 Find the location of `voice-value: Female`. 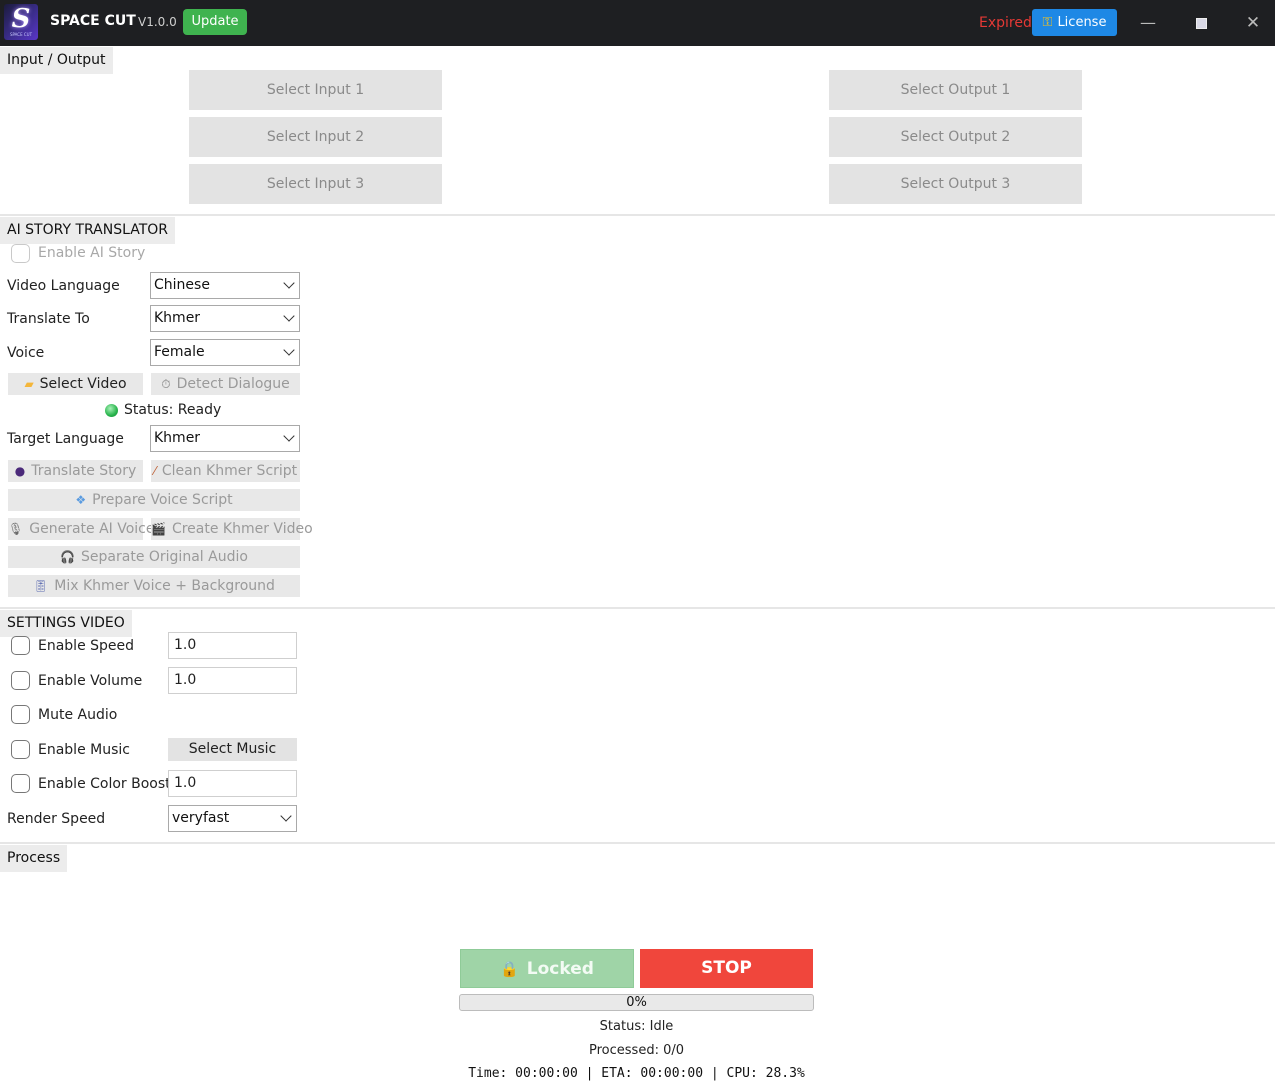

voice-value: Female is located at coordinates (179, 352).